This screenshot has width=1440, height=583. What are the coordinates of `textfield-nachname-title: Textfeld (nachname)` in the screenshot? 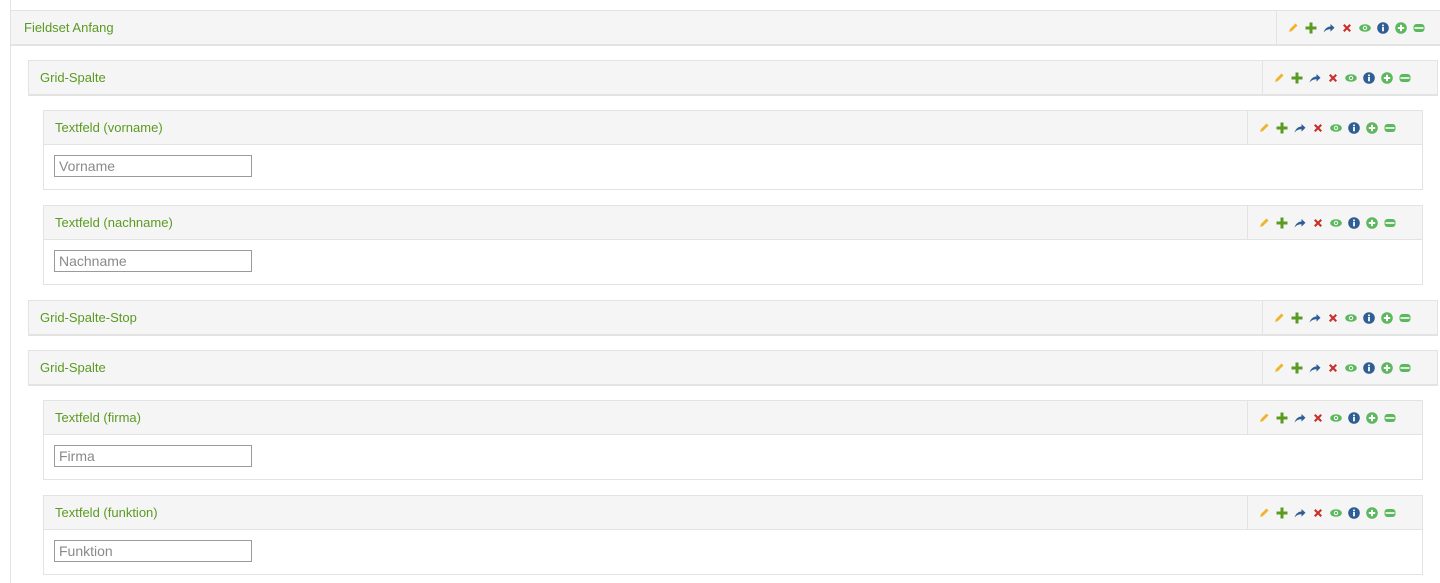 It's located at (114, 222).